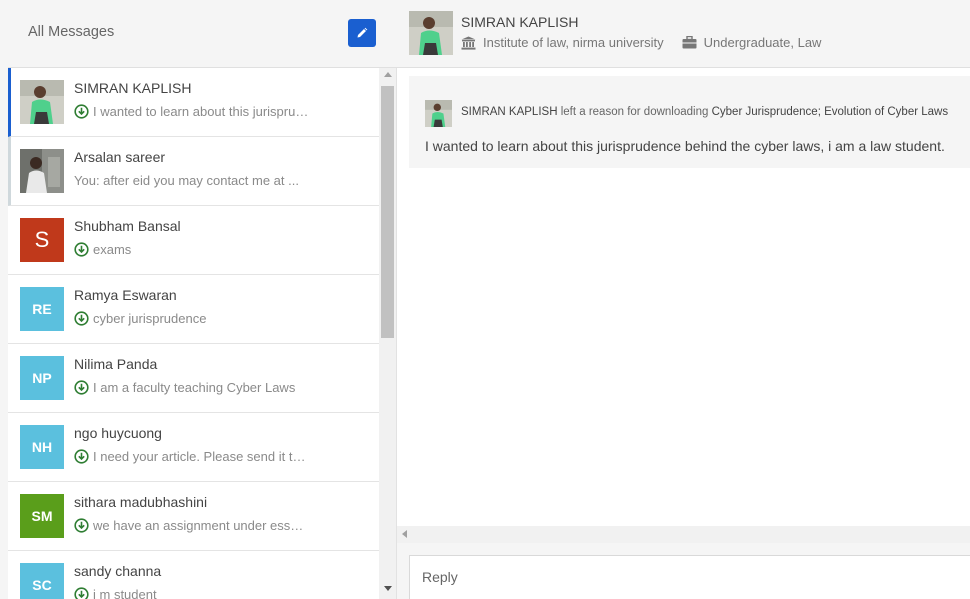 The width and height of the screenshot is (970, 599). Describe the element at coordinates (683, 534) in the screenshot. I see `thread-horizontal-scrollbar` at that location.